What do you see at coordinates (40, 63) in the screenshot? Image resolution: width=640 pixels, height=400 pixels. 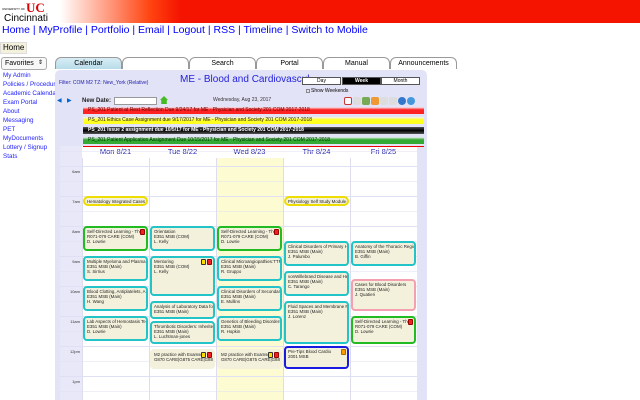 I see `chevron-updown-icon: ⇕` at bounding box center [40, 63].